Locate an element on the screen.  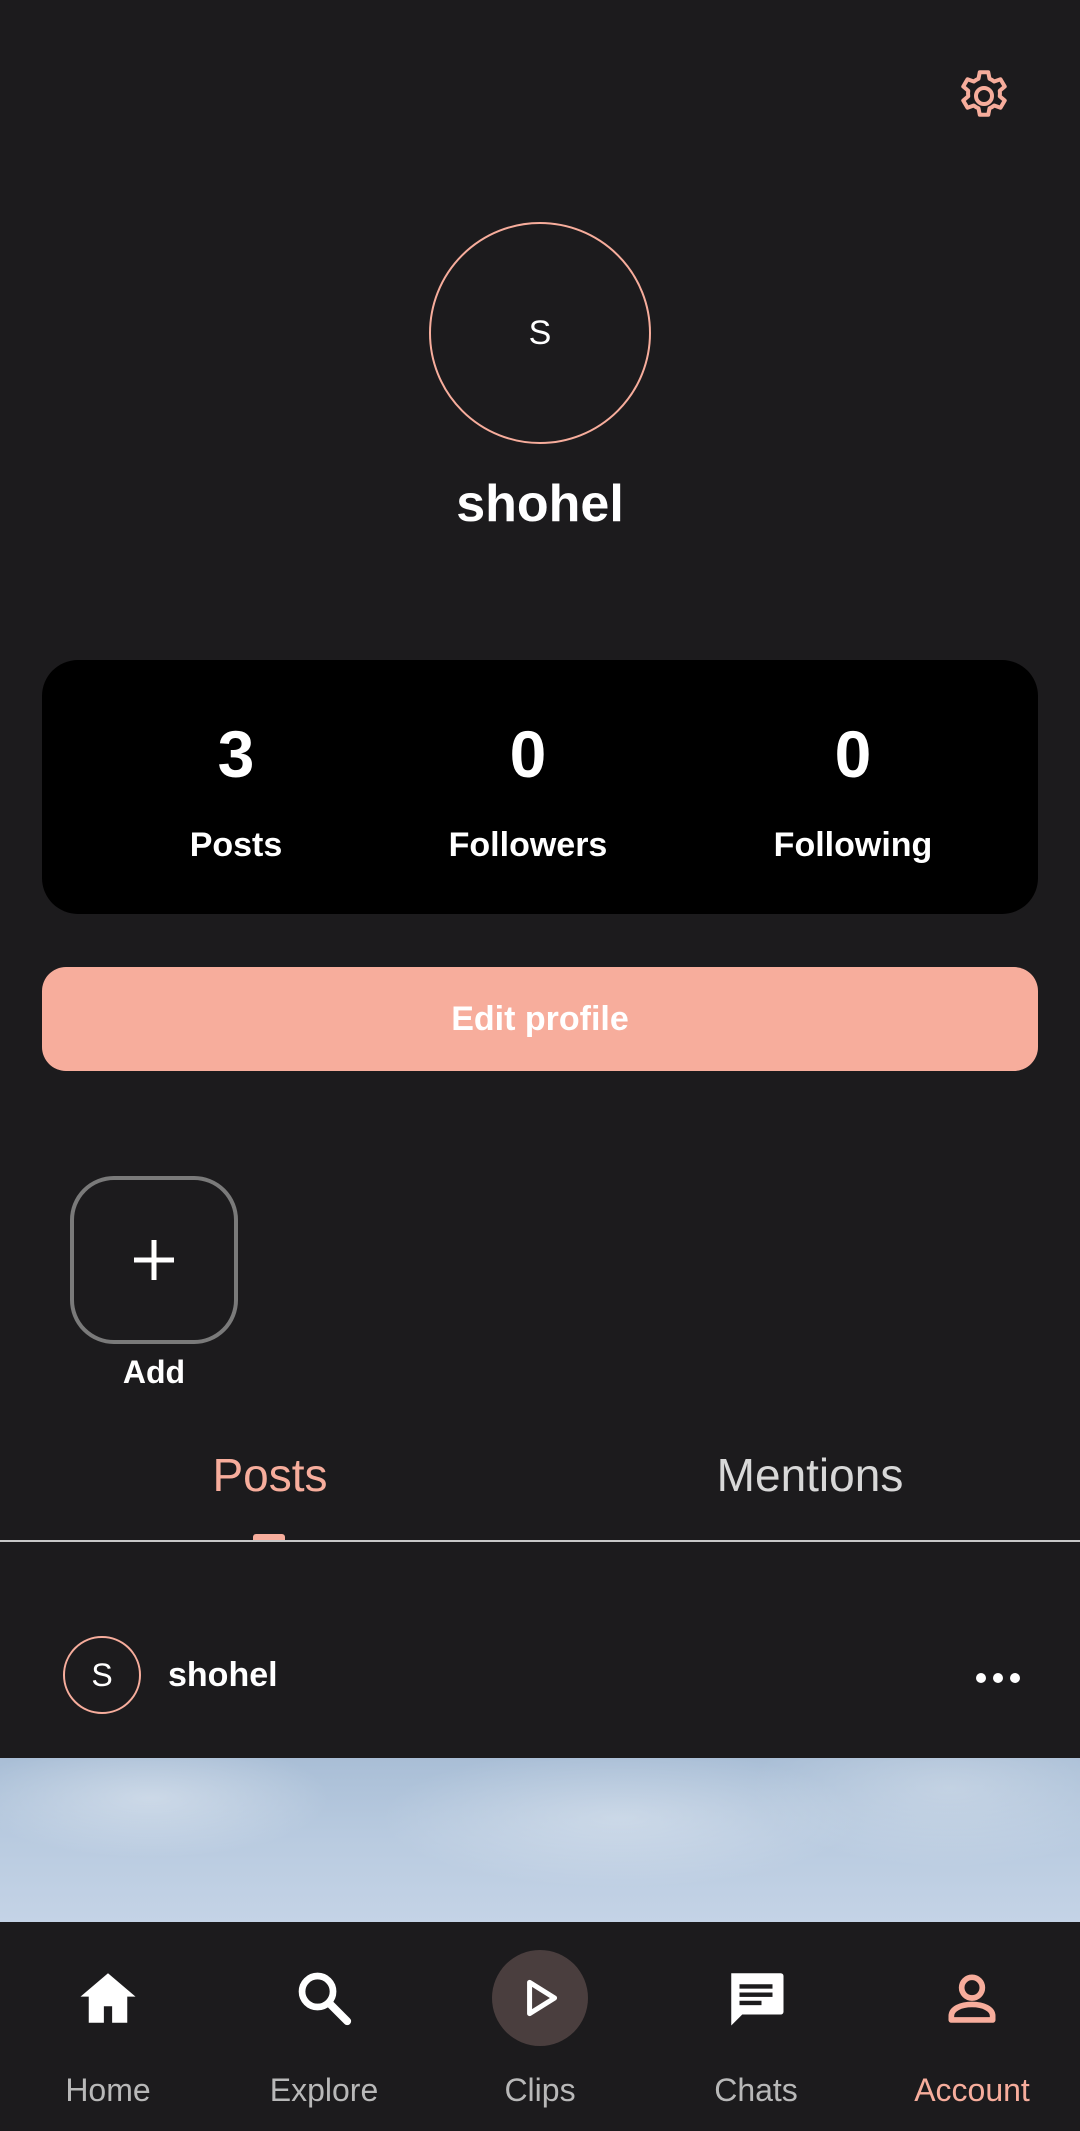
post-image is located at coordinates (540, 1840).